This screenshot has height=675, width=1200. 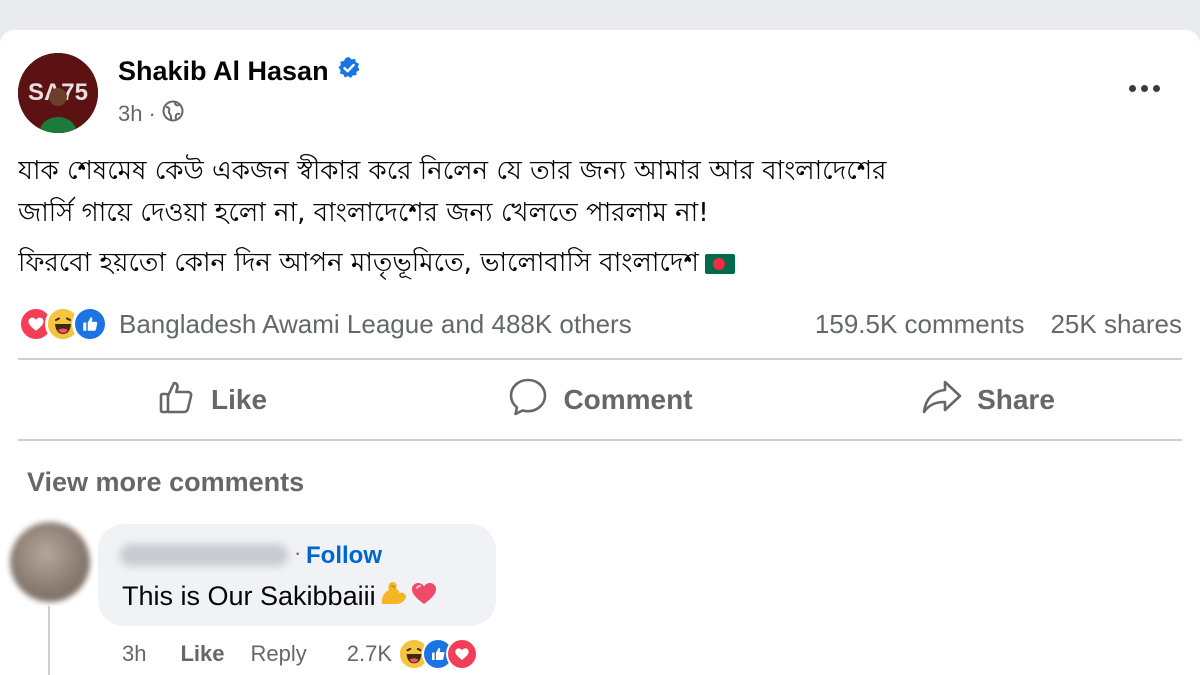 I want to click on post-time: 3h, so click(x=130, y=114).